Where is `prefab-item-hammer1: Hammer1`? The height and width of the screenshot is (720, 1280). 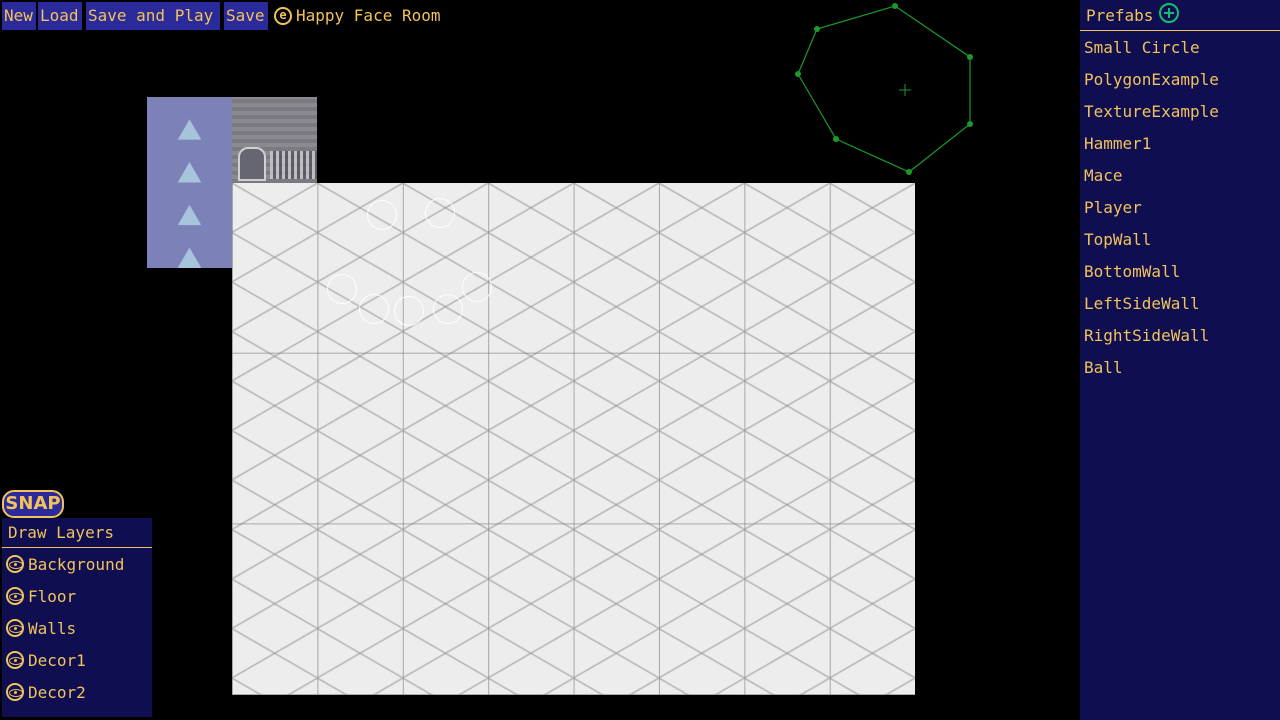
prefab-item-hammer1: Hammer1 is located at coordinates (1180, 144).